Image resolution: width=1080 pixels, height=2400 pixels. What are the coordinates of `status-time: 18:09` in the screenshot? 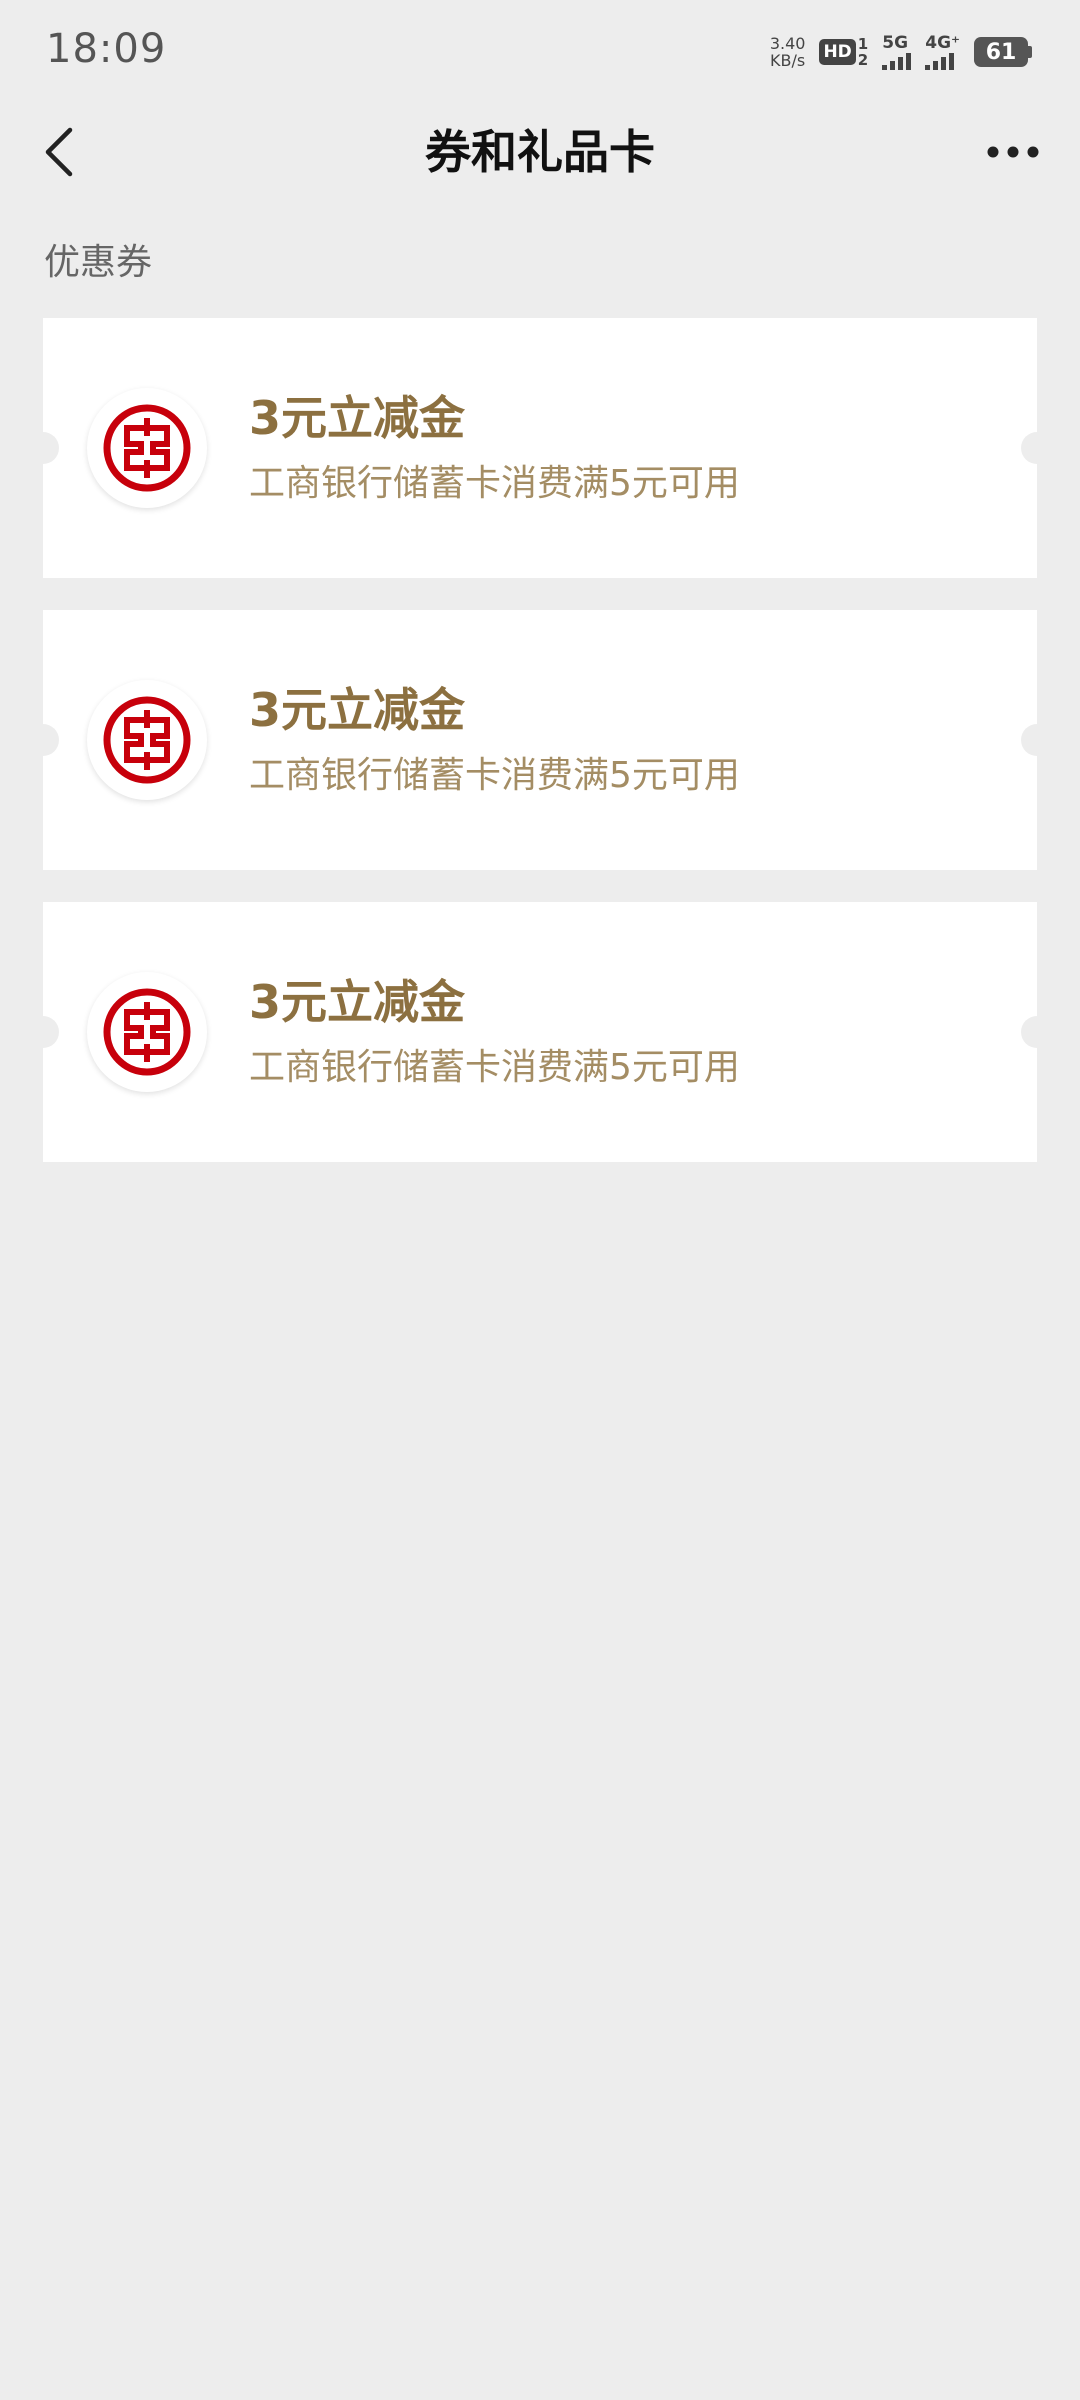 It's located at (106, 49).